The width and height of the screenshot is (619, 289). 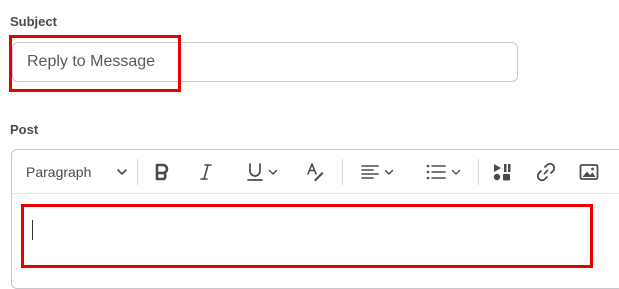 I want to click on insert-link-button, so click(x=546, y=172).